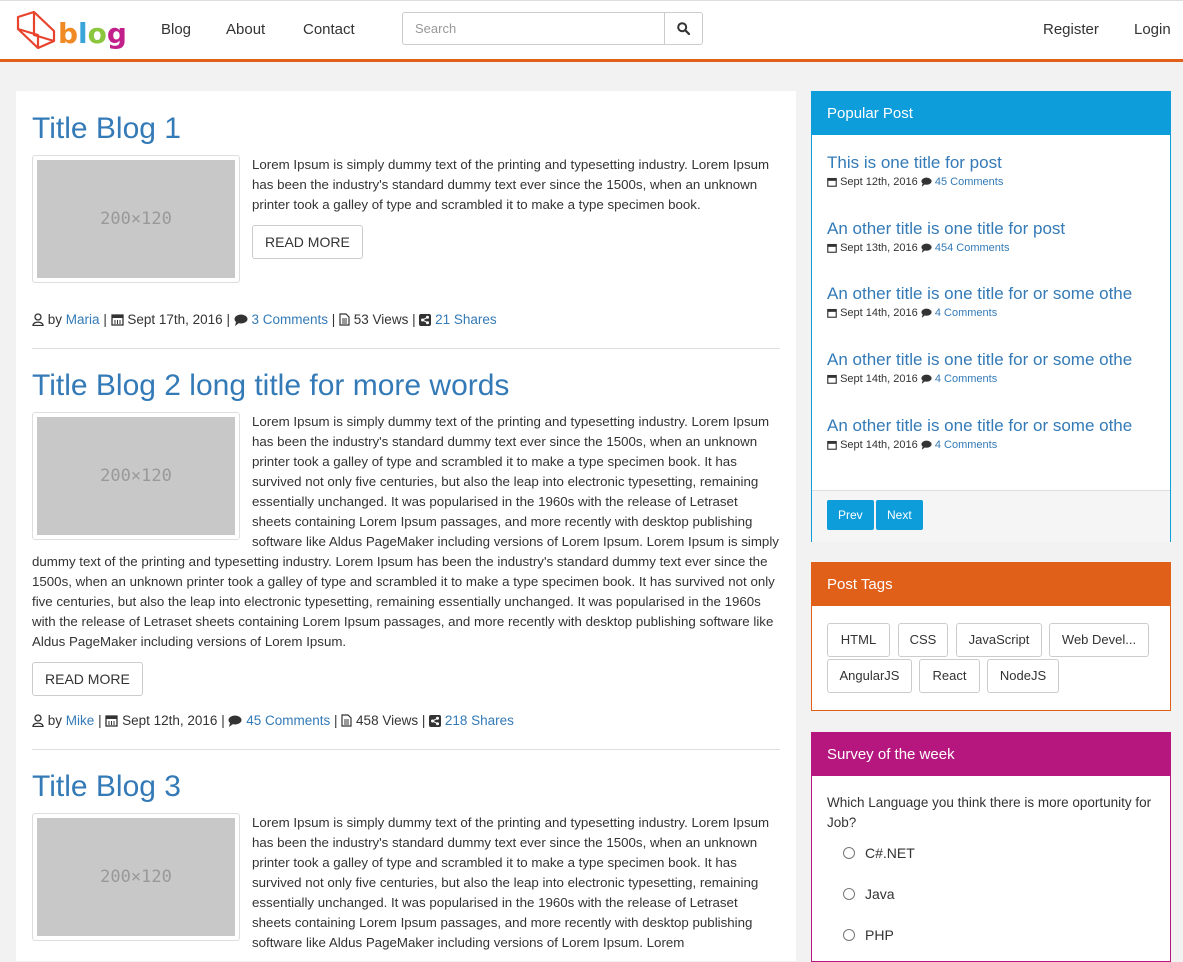  I want to click on tag-css: CSS, so click(923, 640).